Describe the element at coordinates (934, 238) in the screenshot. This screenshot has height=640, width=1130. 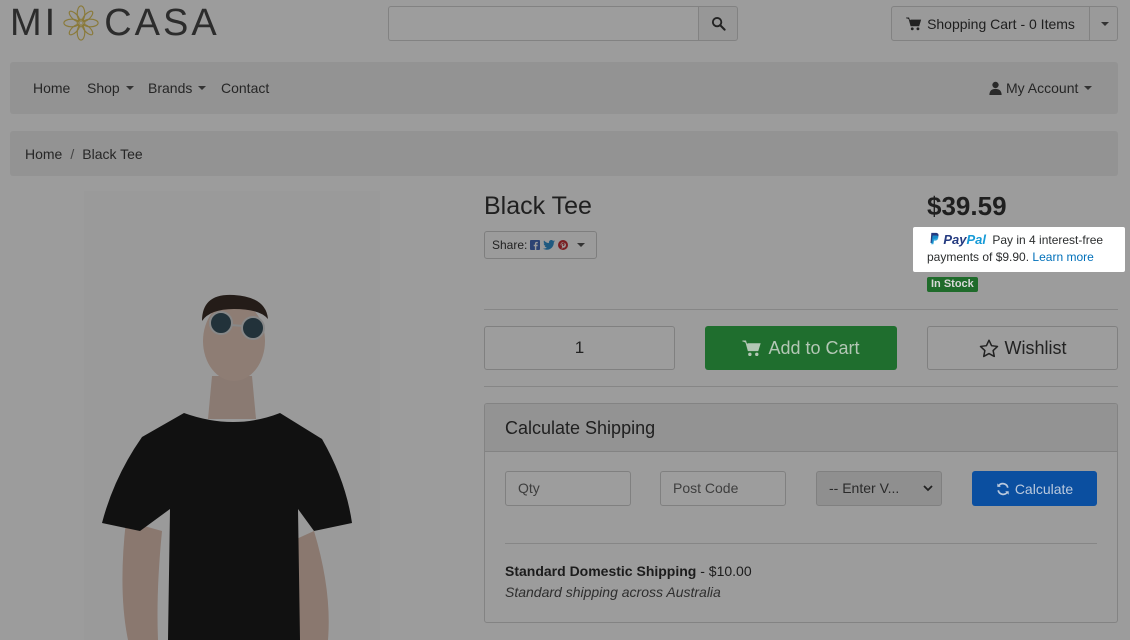
I see `paypal-icon` at that location.